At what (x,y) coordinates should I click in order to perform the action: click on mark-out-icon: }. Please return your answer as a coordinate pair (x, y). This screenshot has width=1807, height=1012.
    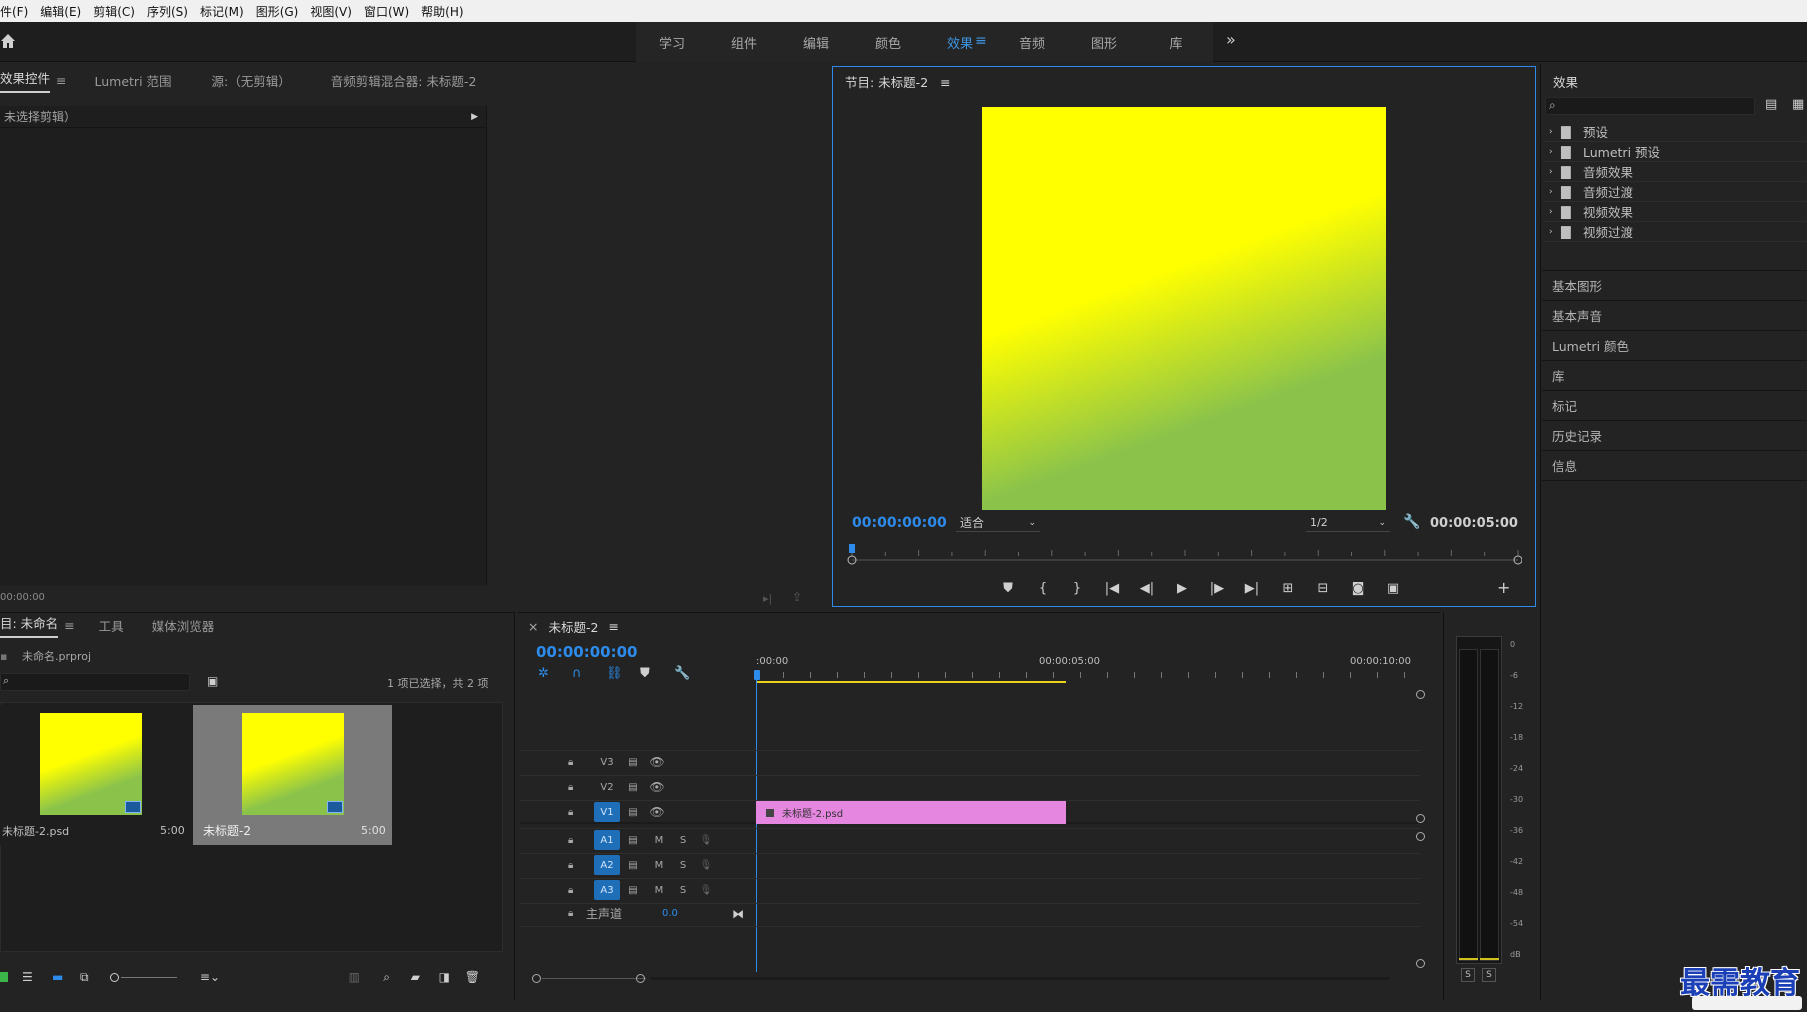
    Looking at the image, I should click on (1077, 588).